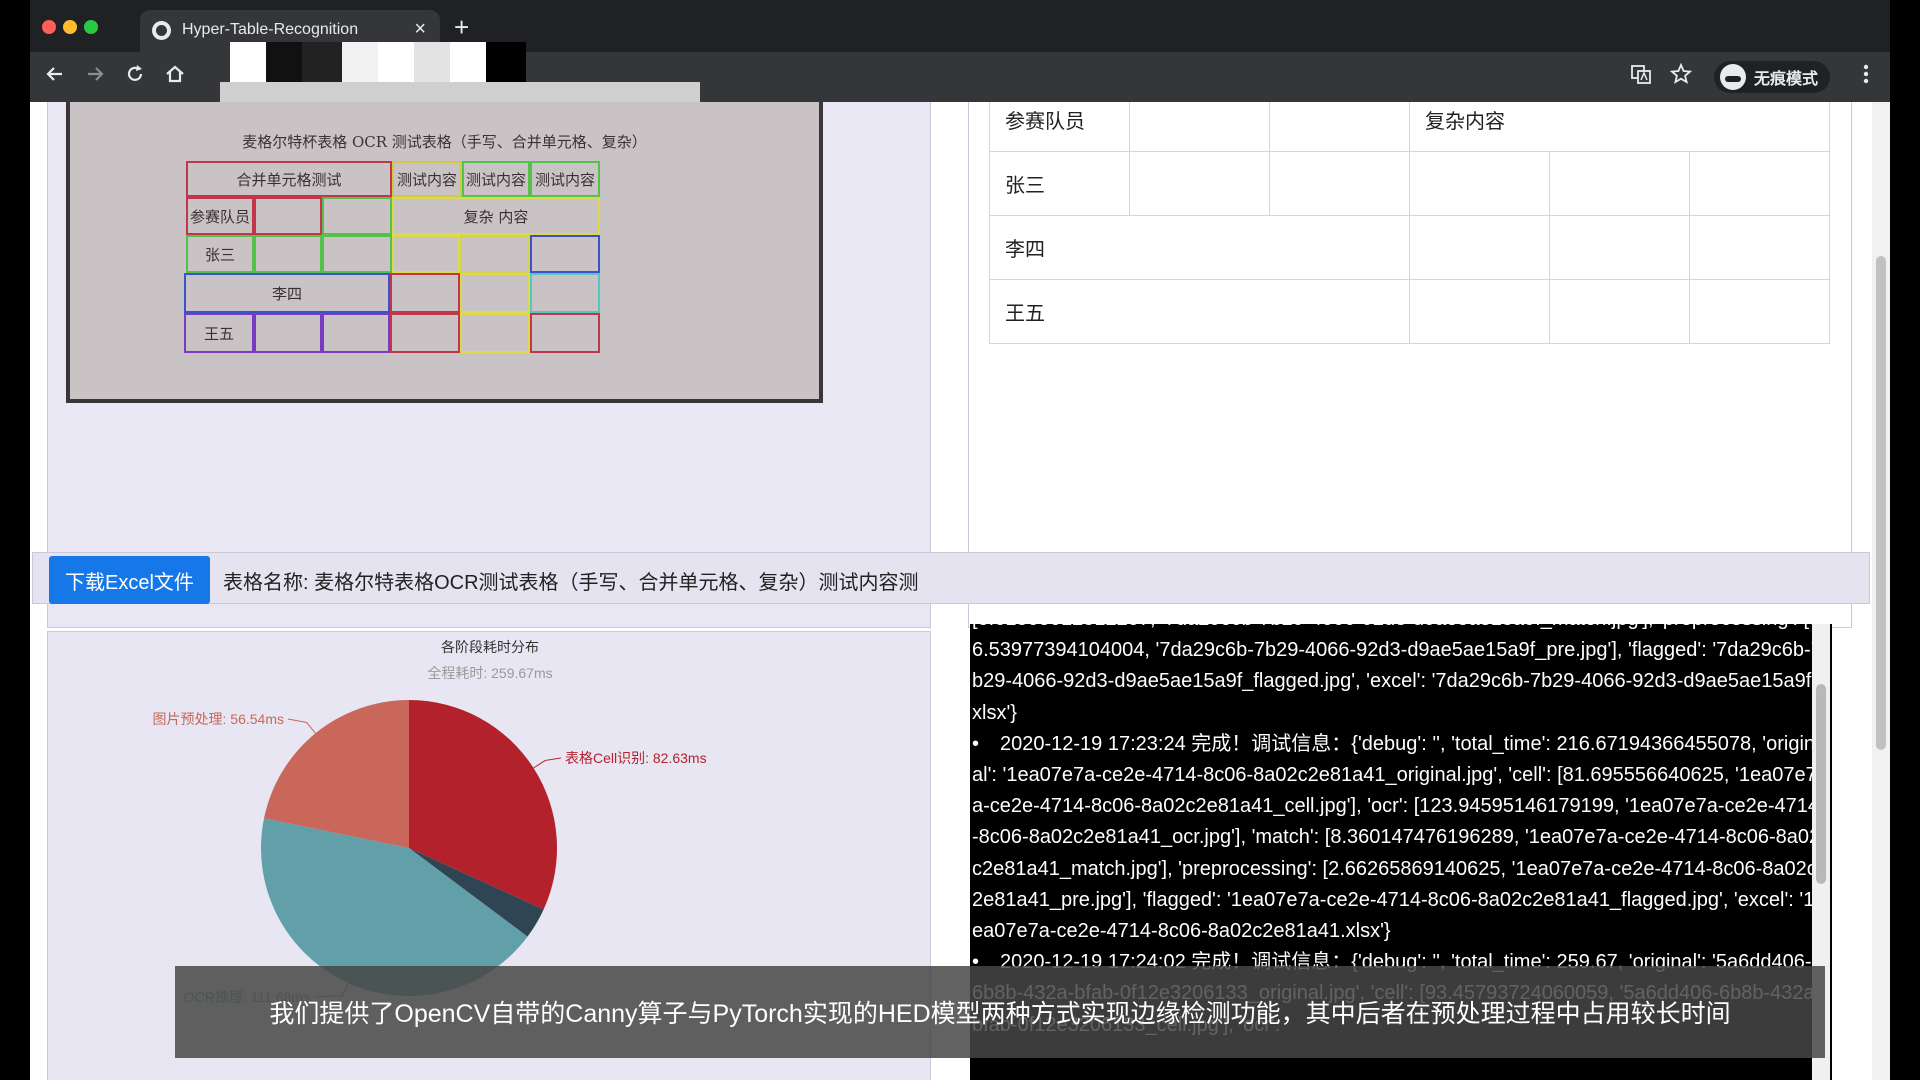 This screenshot has height=1080, width=1920. I want to click on minimize-window-button, so click(70, 27).